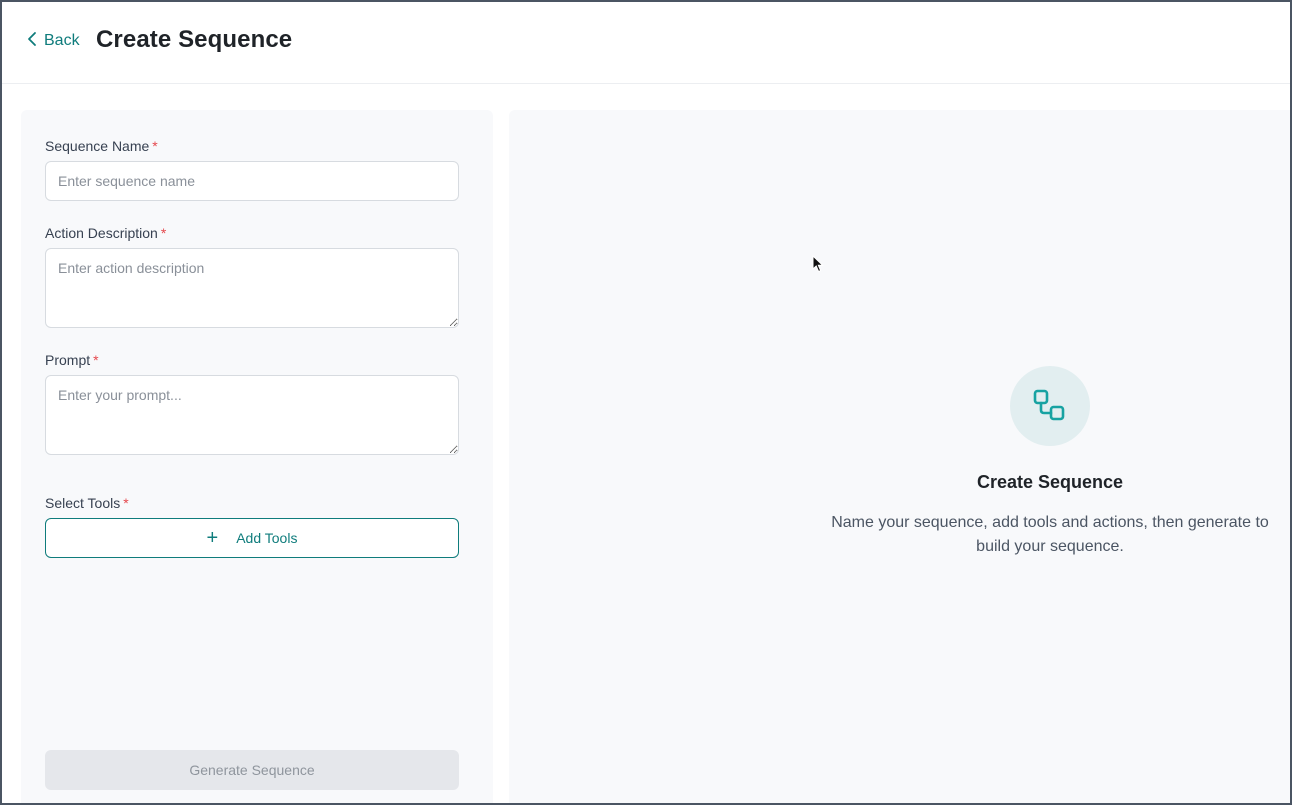 This screenshot has width=1292, height=805. I want to click on mouse-pointer-icon, so click(818, 264).